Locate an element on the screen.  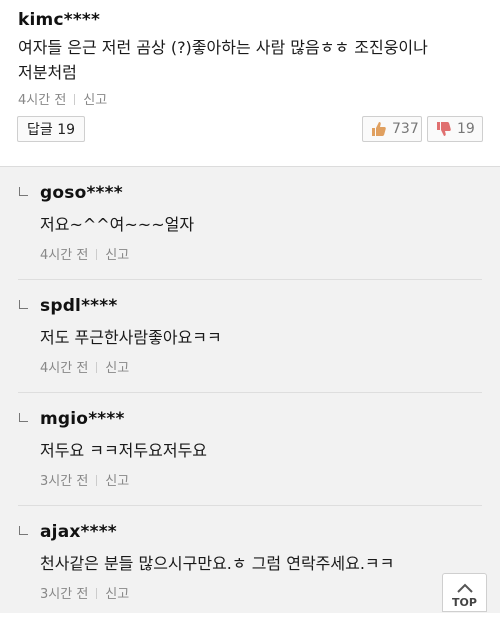
comment-text-line2: 저분처럼 is located at coordinates (47, 72).